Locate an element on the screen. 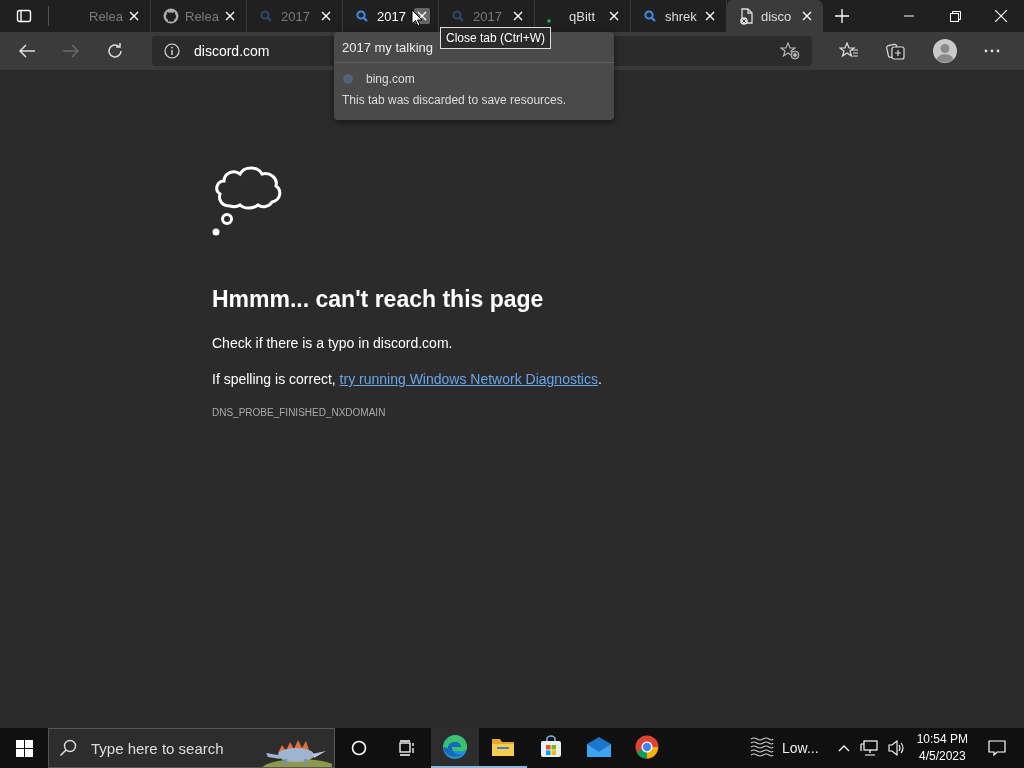 This screenshot has height=768, width=1024. time-text: 10:54 PM is located at coordinates (942, 739).